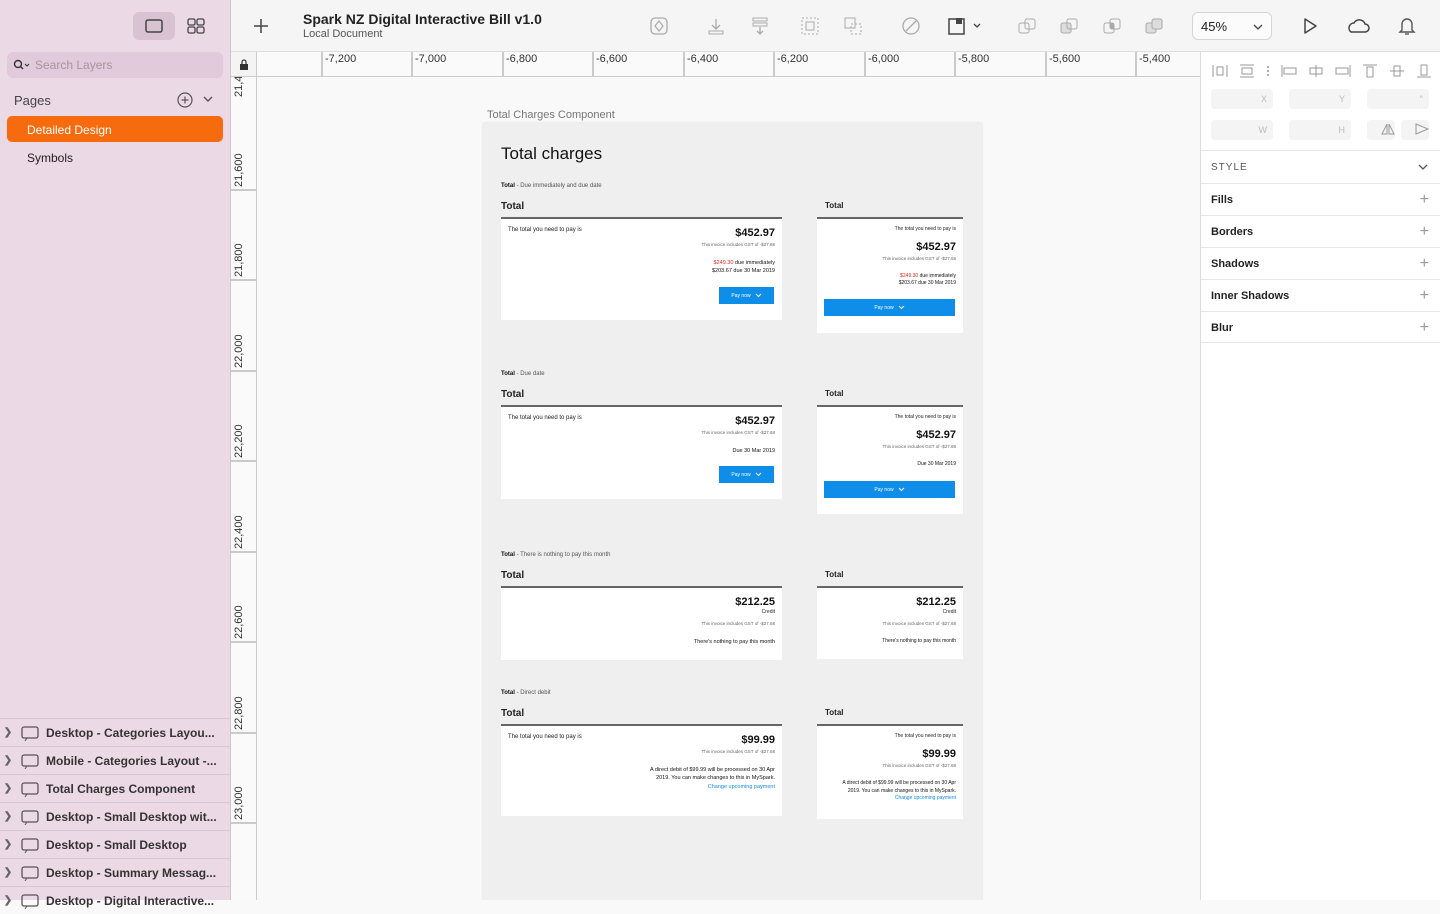 This screenshot has width=1440, height=914. I want to click on amount: $212.25, so click(755, 602).